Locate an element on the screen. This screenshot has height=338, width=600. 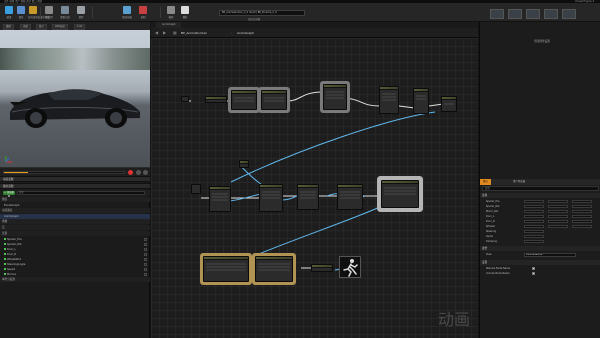
preview-viewport is located at coordinates (75, 98).